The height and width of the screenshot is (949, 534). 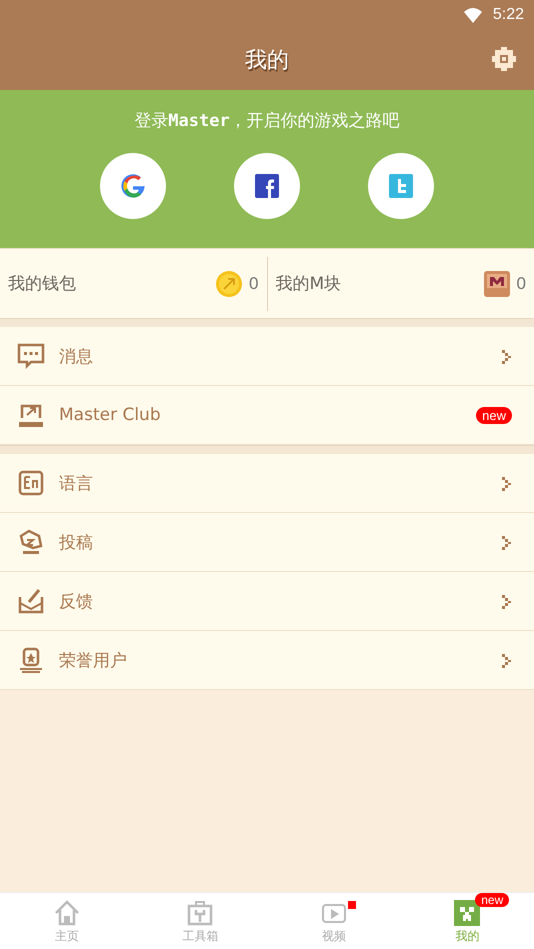 I want to click on nav-tab: 主页, so click(x=67, y=921).